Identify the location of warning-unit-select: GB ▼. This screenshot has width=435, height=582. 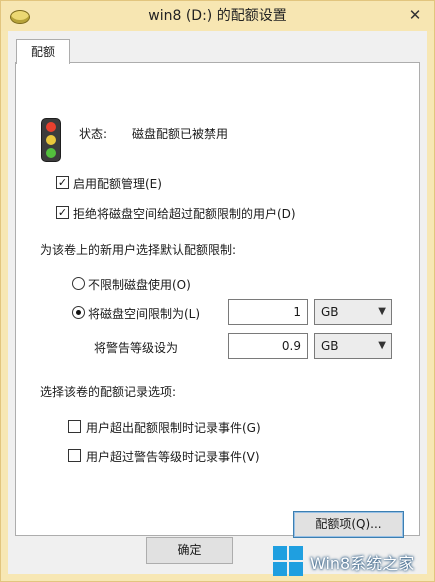
(353, 346).